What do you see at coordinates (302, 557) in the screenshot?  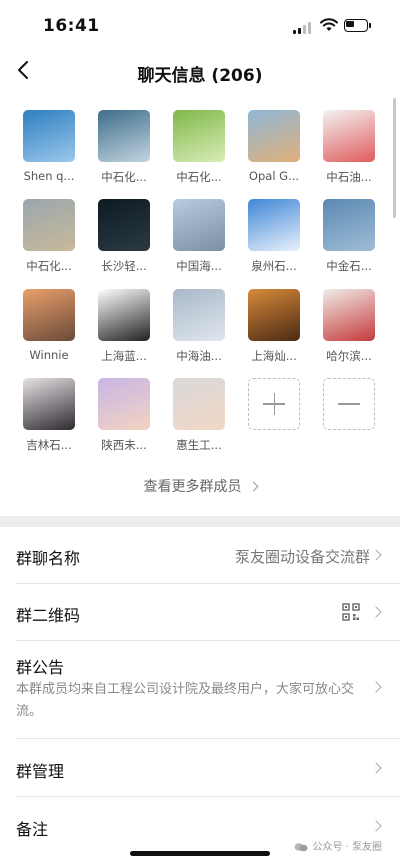 I see `group-name-value: 泵友圈动设备交流群` at bounding box center [302, 557].